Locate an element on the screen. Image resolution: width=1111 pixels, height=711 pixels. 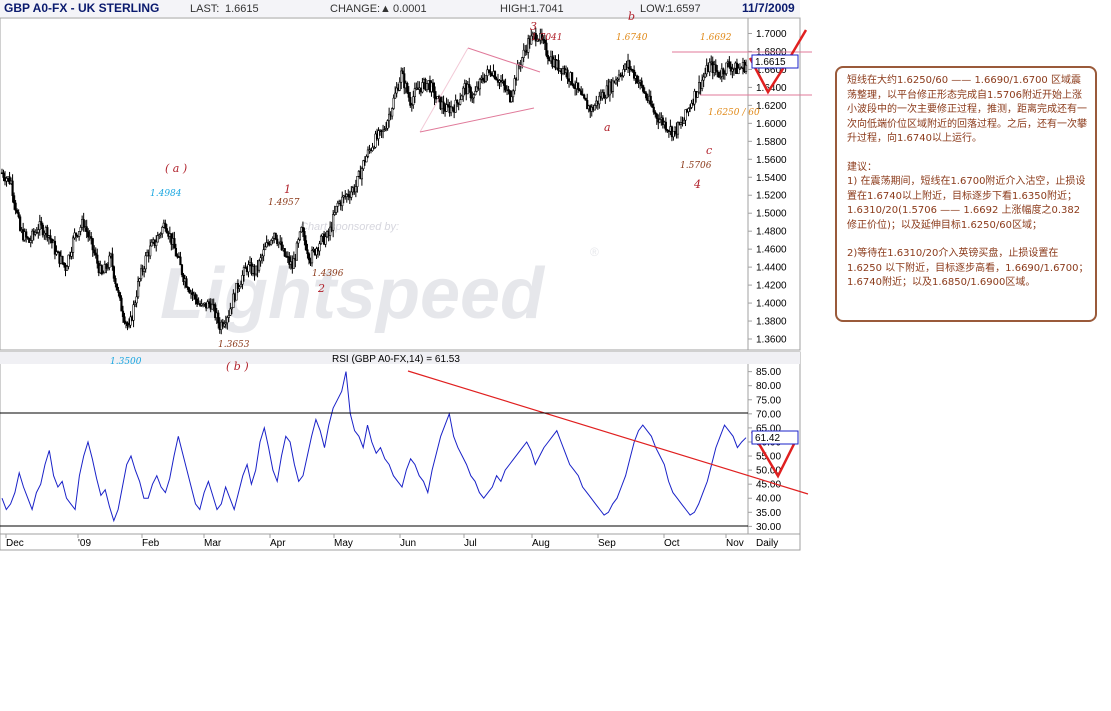
rsi-tick-label: 30.00 is located at coordinates (768, 527).